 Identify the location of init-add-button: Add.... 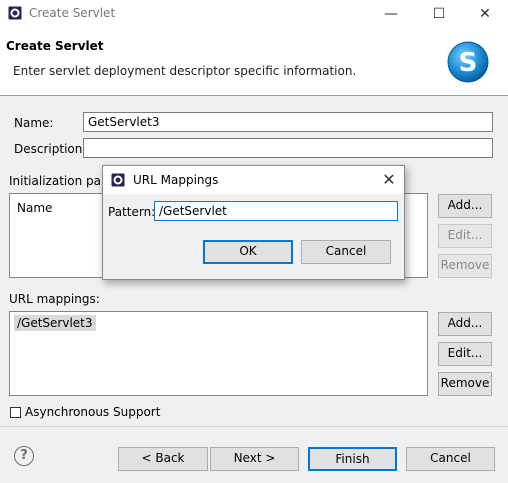
(465, 206).